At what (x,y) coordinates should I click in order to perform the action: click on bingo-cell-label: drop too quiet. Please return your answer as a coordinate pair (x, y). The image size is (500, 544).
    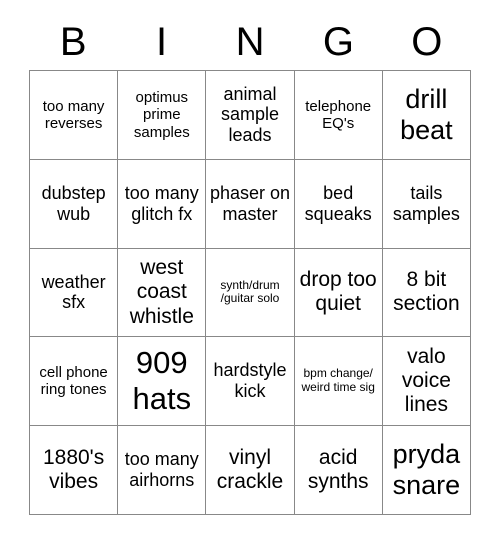
    Looking at the image, I should click on (338, 292).